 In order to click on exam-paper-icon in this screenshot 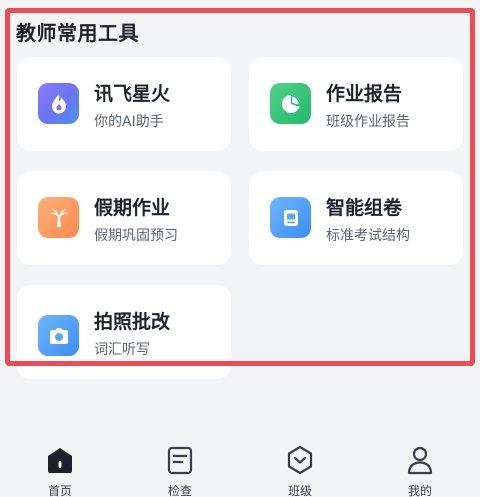, I will do `click(290, 217)`.